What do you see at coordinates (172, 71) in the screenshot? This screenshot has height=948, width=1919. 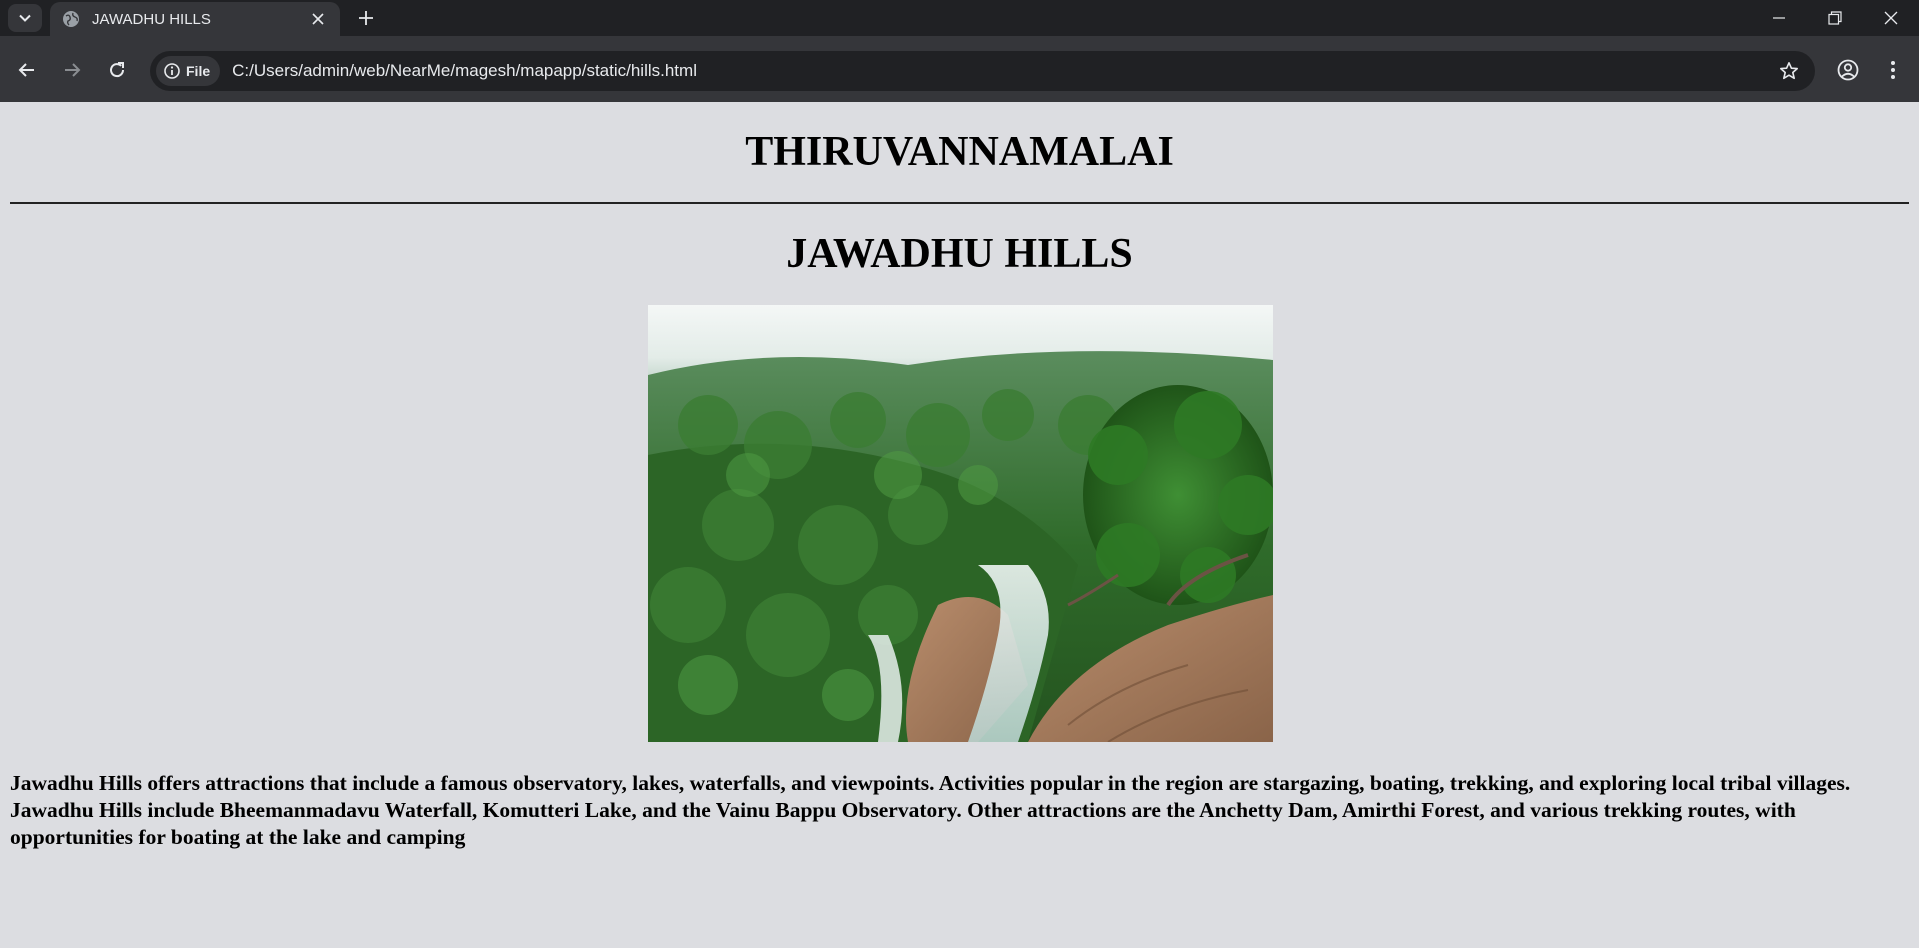 I see `info-icon` at bounding box center [172, 71].